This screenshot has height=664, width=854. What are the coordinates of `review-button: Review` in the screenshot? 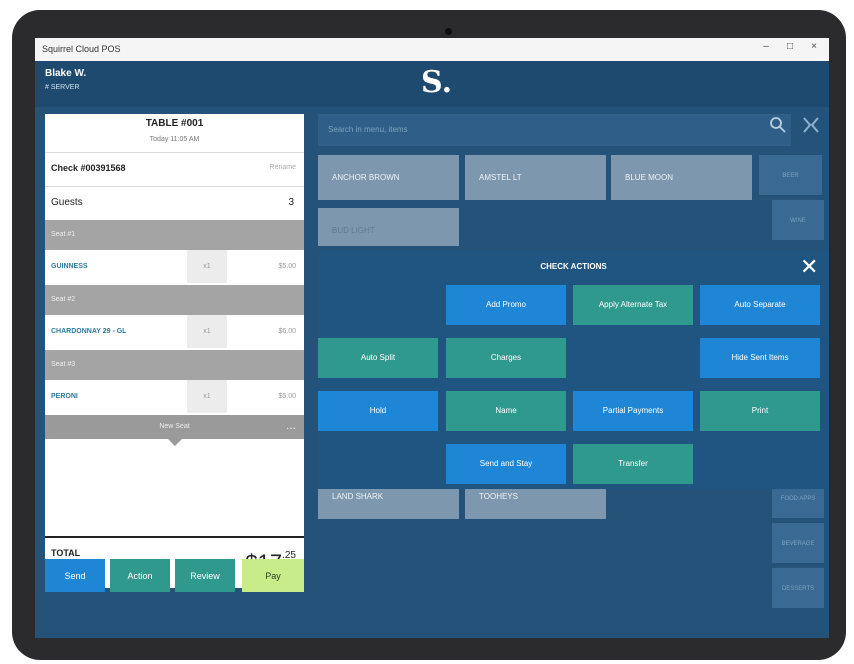 It's located at (205, 575).